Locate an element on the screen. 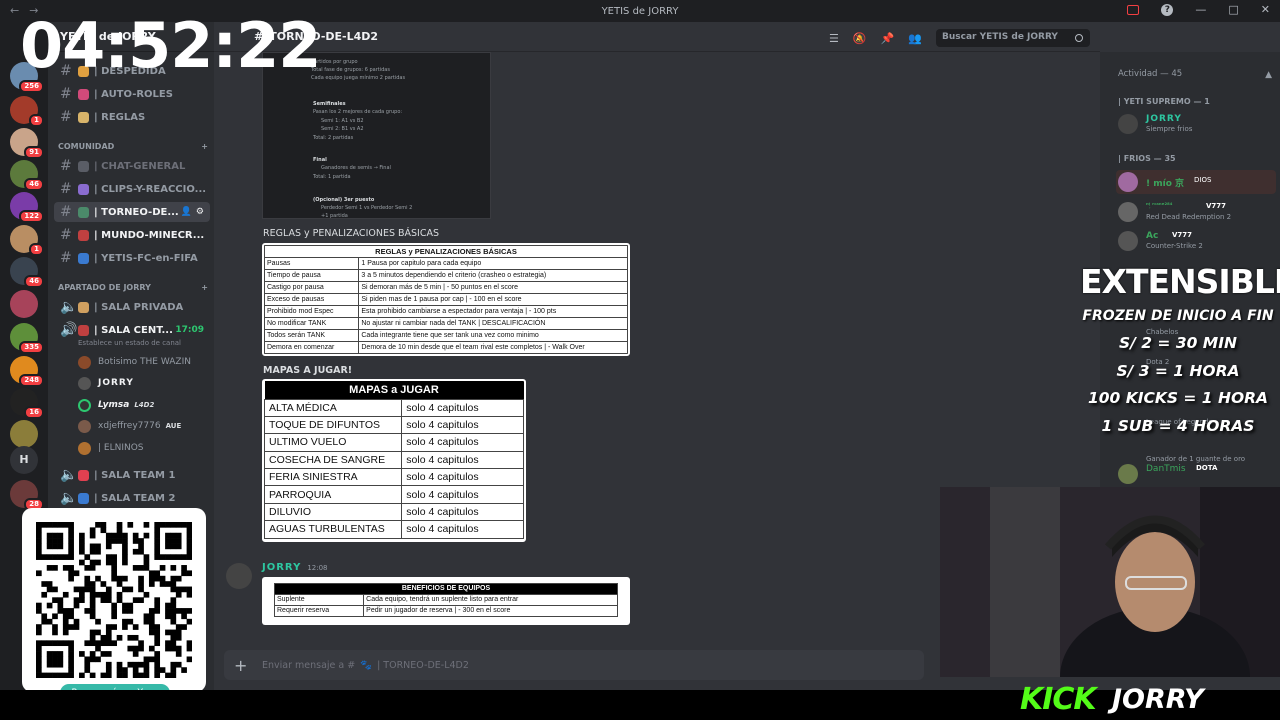 Image resolution: width=1280 pixels, height=720 pixels. server-icon: 335 is located at coordinates (27, 338).